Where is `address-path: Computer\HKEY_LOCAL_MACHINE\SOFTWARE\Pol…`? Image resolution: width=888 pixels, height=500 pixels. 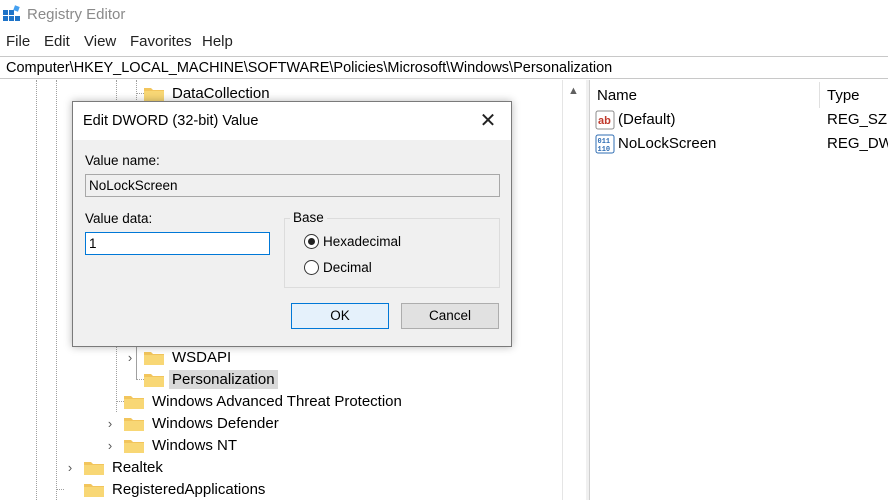
address-path: Computer\HKEY_LOCAL_MACHINE\SOFTWARE\Pol… is located at coordinates (309, 68).